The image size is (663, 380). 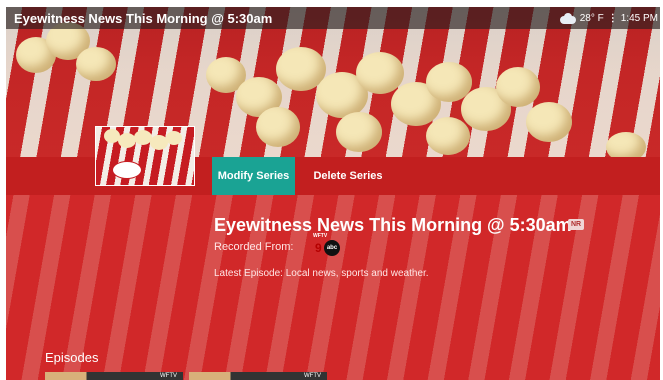 What do you see at coordinates (72, 357) in the screenshot?
I see `episodes-heading: Episodes` at bounding box center [72, 357].